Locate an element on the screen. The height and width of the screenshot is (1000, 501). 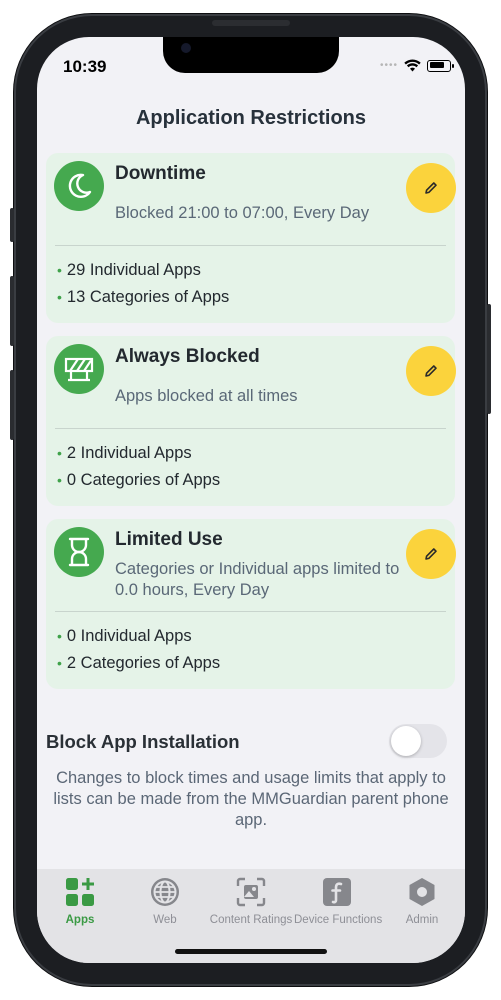
tab-label: Content Ratings is located at coordinates (251, 920).